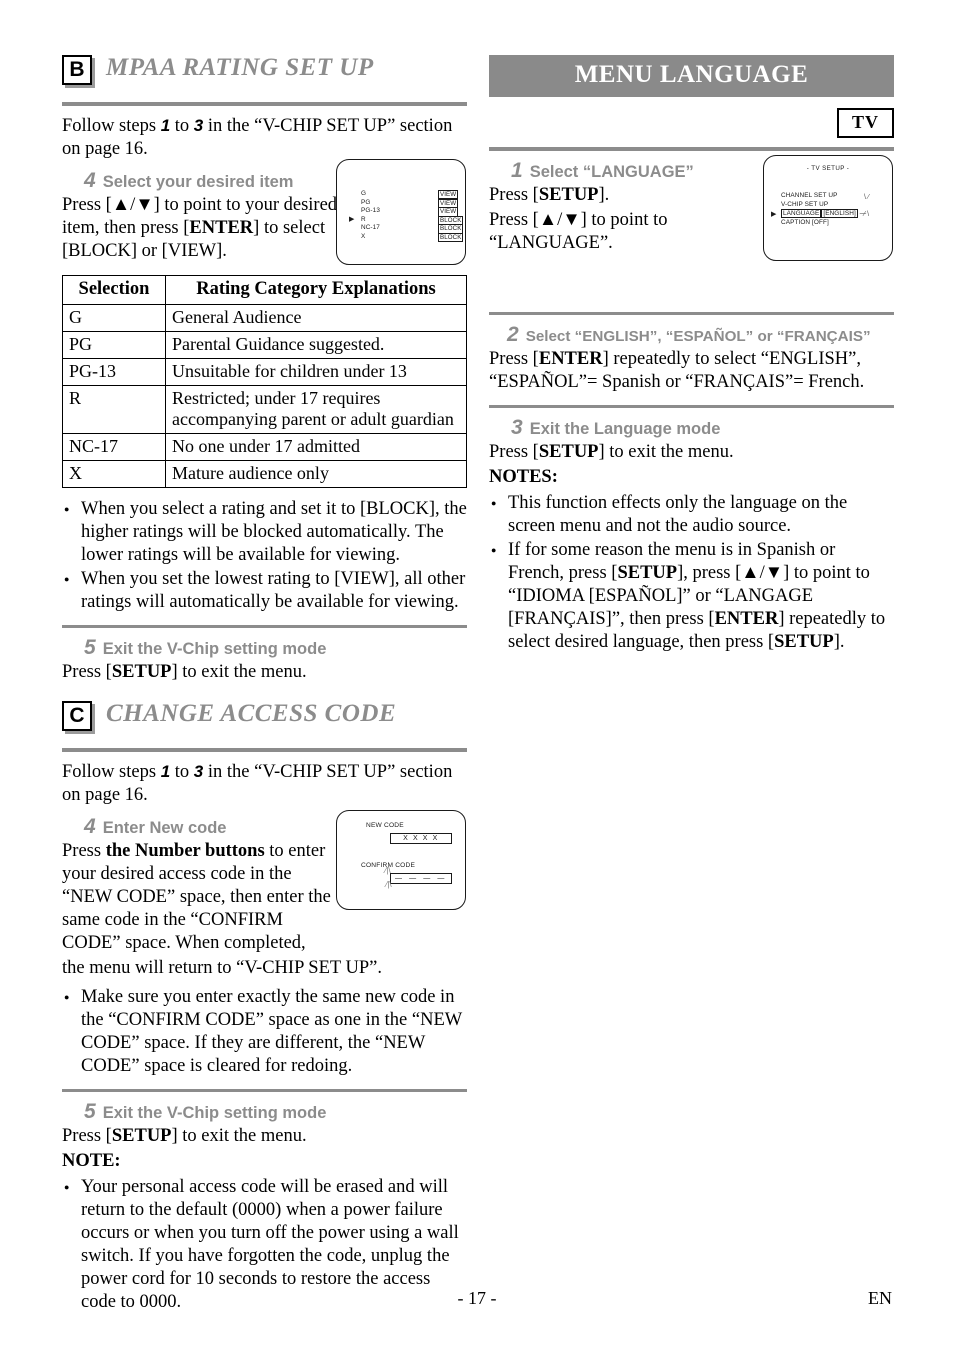 The image size is (954, 1348). What do you see at coordinates (611, 172) in the screenshot?
I see `step-label: Select “LANGUAGE”` at bounding box center [611, 172].